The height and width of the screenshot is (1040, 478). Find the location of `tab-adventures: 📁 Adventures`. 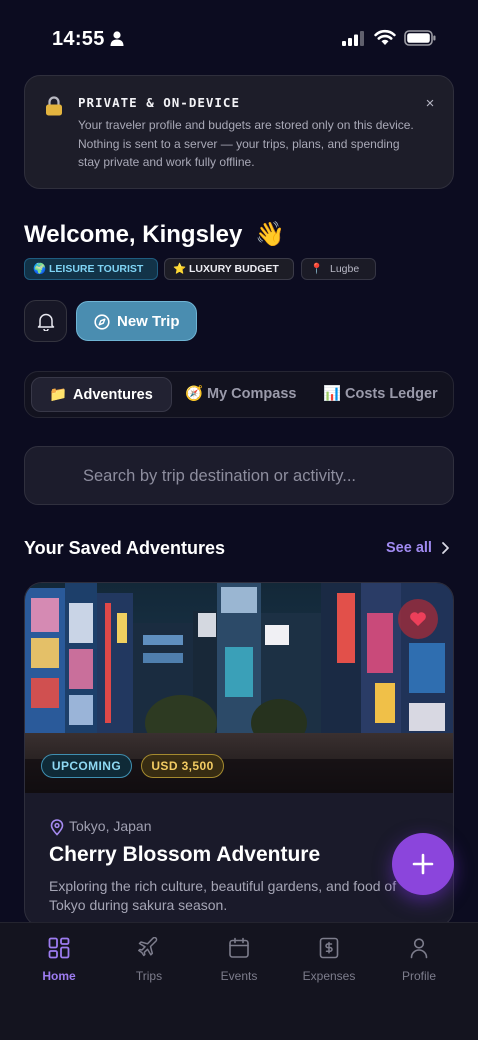

tab-adventures: 📁 Adventures is located at coordinates (101, 394).